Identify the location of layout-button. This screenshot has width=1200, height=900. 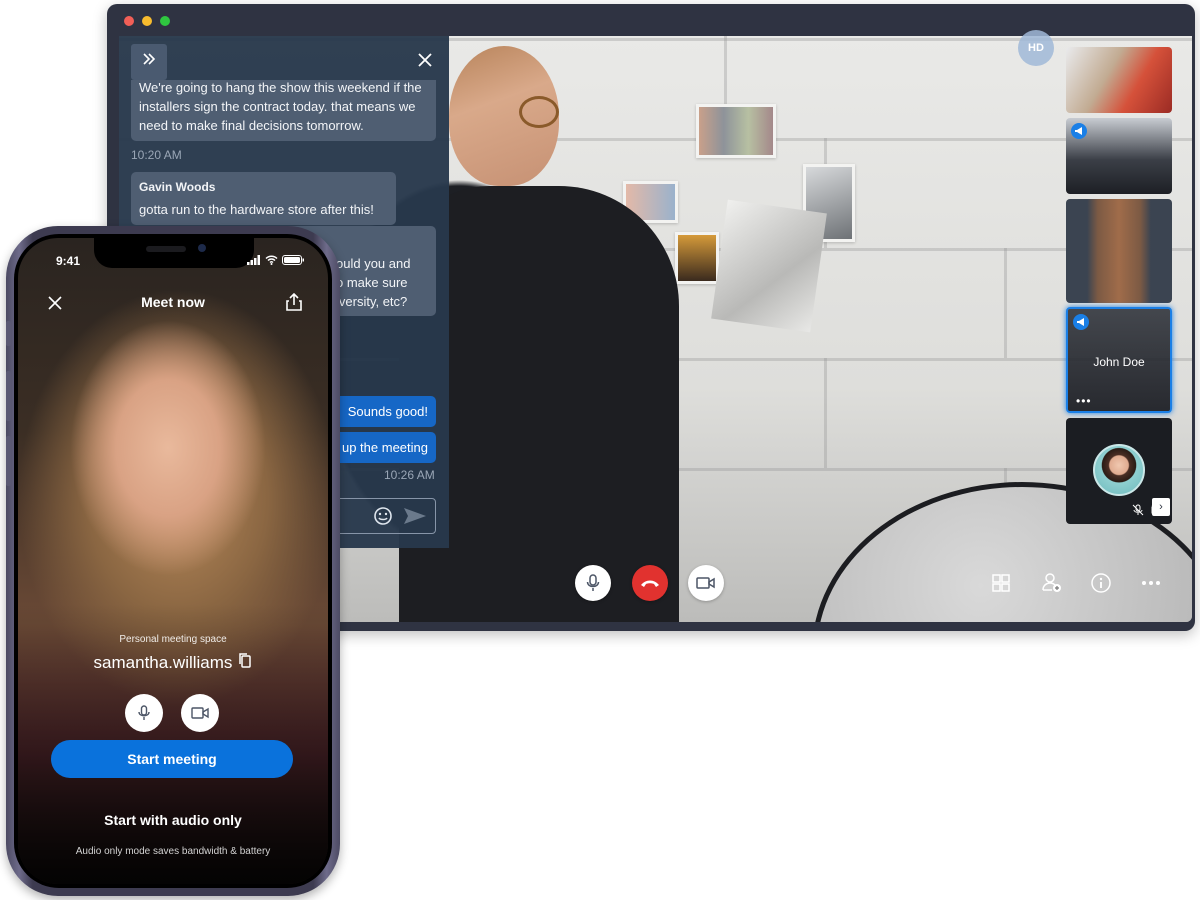
(1001, 583).